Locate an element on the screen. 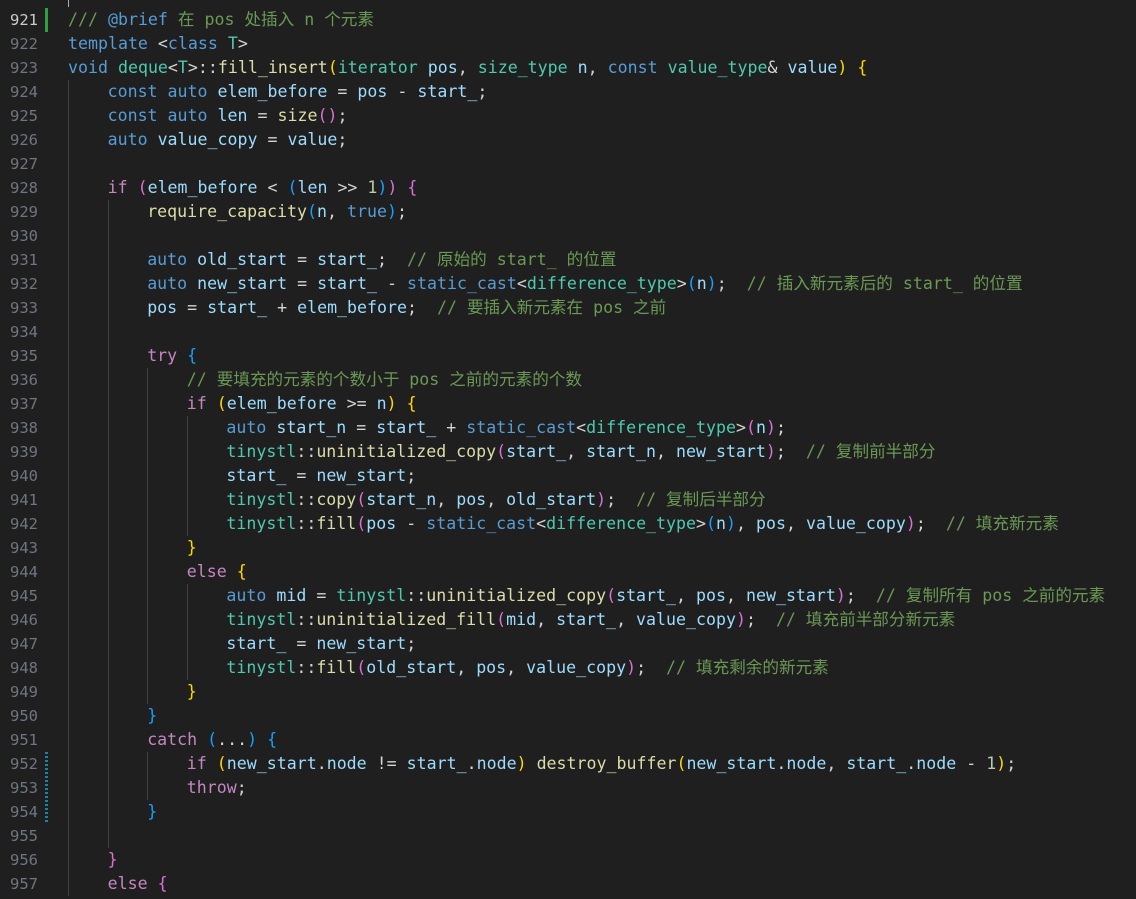 This screenshot has height=899, width=1136. code-token: size_type is located at coordinates (522, 67).